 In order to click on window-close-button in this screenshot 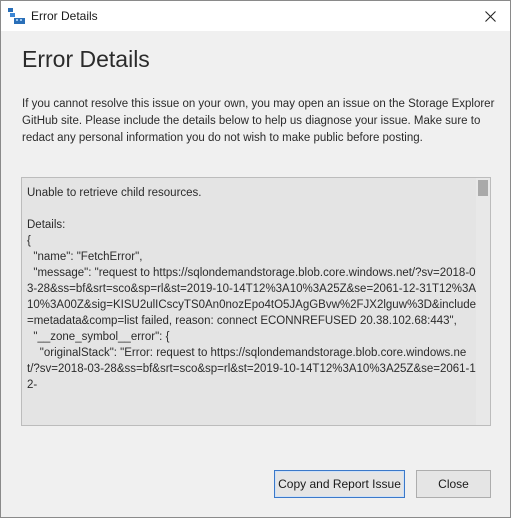, I will do `click(490, 16)`.